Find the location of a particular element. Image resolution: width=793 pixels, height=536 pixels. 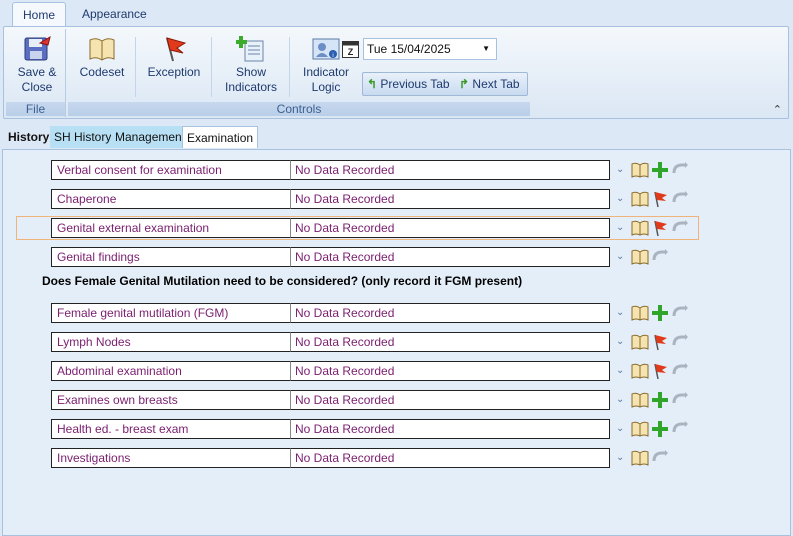

tab-management: Management is located at coordinates (150, 137).